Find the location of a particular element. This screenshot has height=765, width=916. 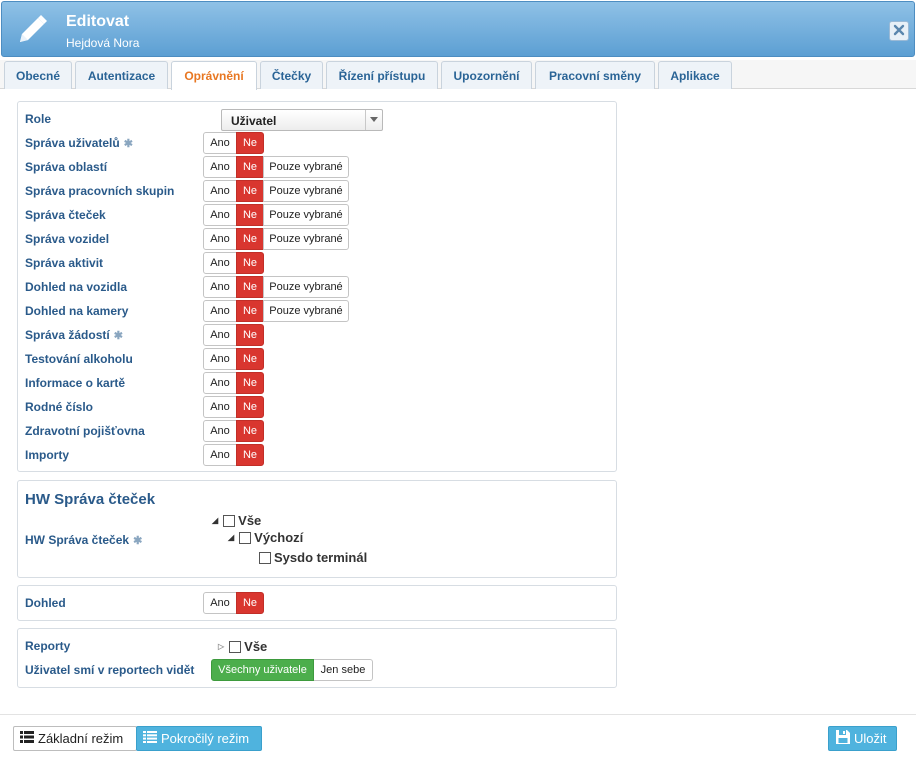

dohled-toggle: Ano Ne is located at coordinates (233, 603).